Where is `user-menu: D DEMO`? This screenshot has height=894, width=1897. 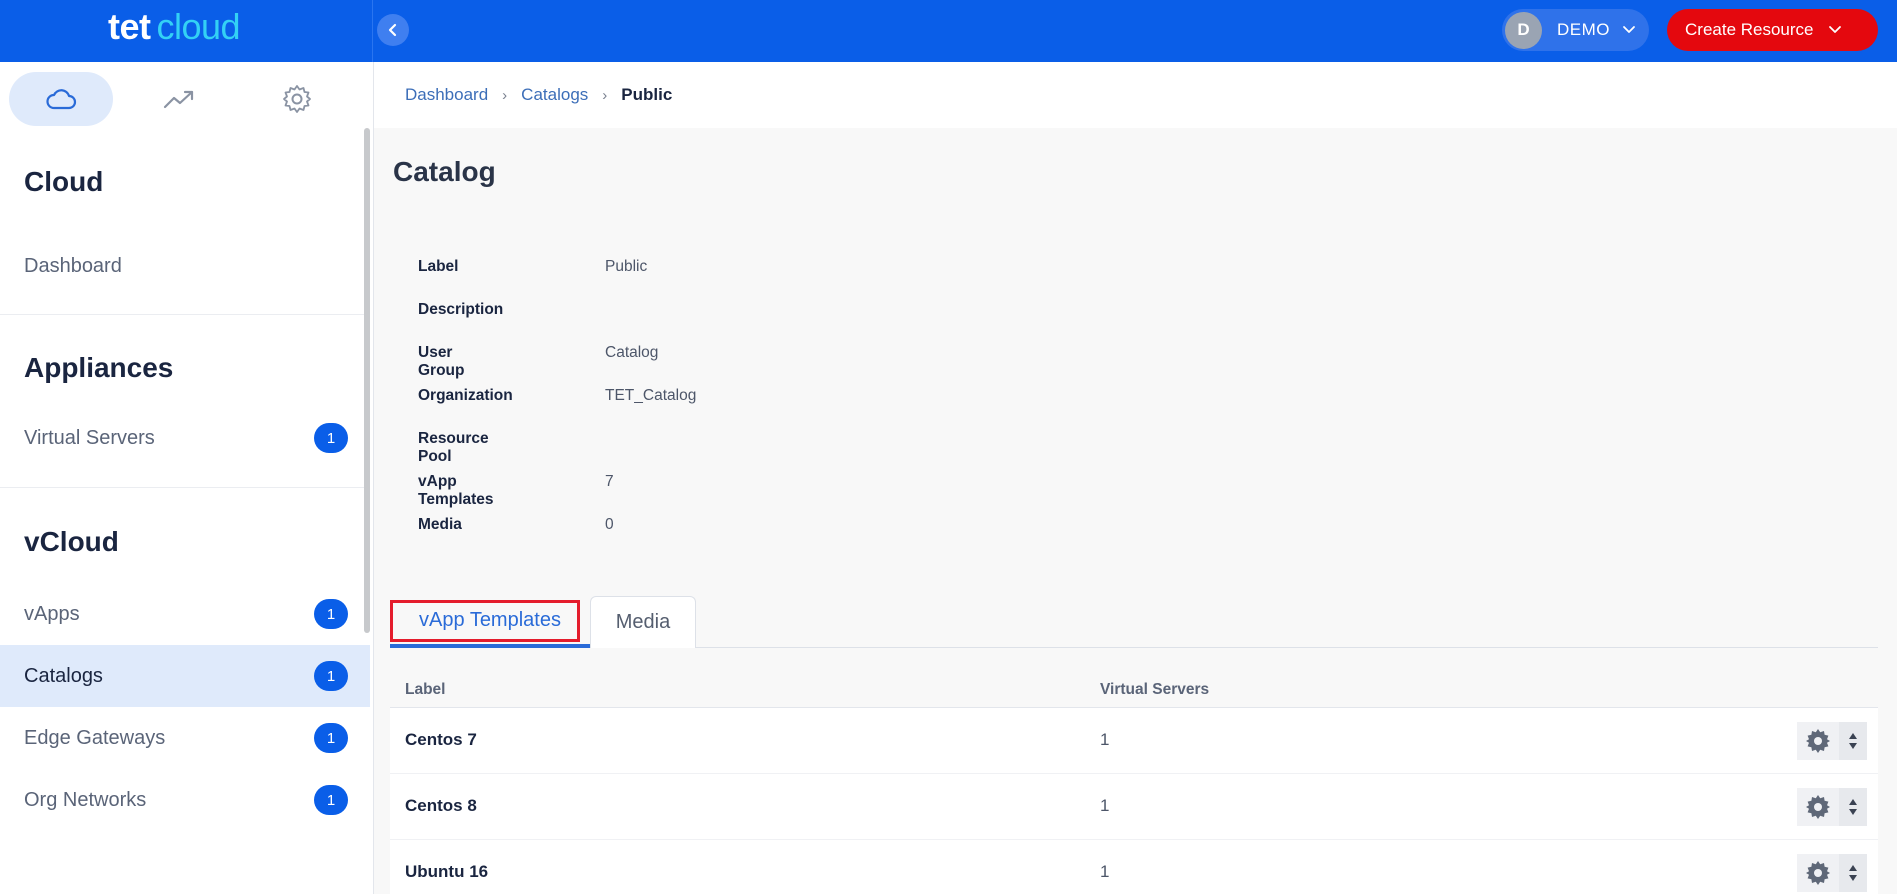 user-menu: D DEMO is located at coordinates (1575, 30).